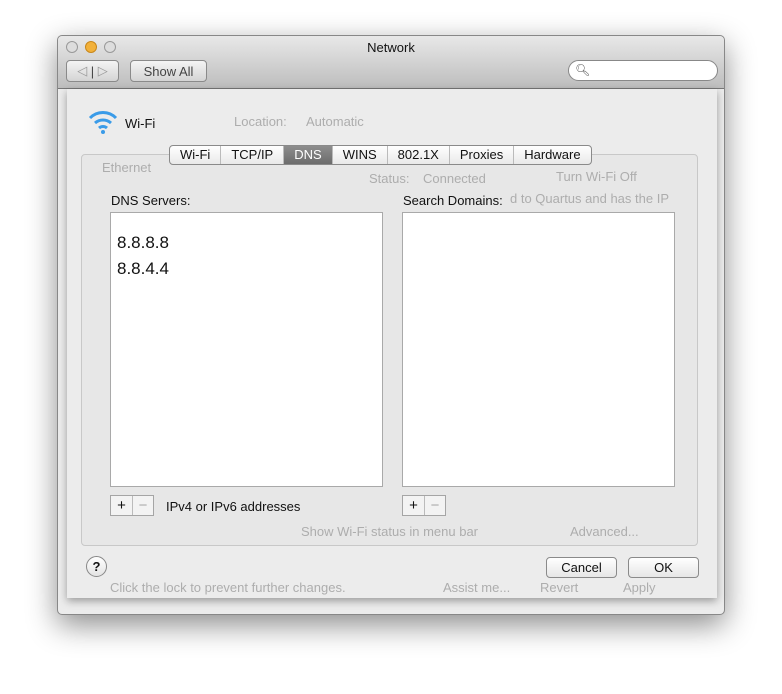 This screenshot has width=782, height=694. What do you see at coordinates (121, 505) in the screenshot?
I see `add-dns-button: +` at bounding box center [121, 505].